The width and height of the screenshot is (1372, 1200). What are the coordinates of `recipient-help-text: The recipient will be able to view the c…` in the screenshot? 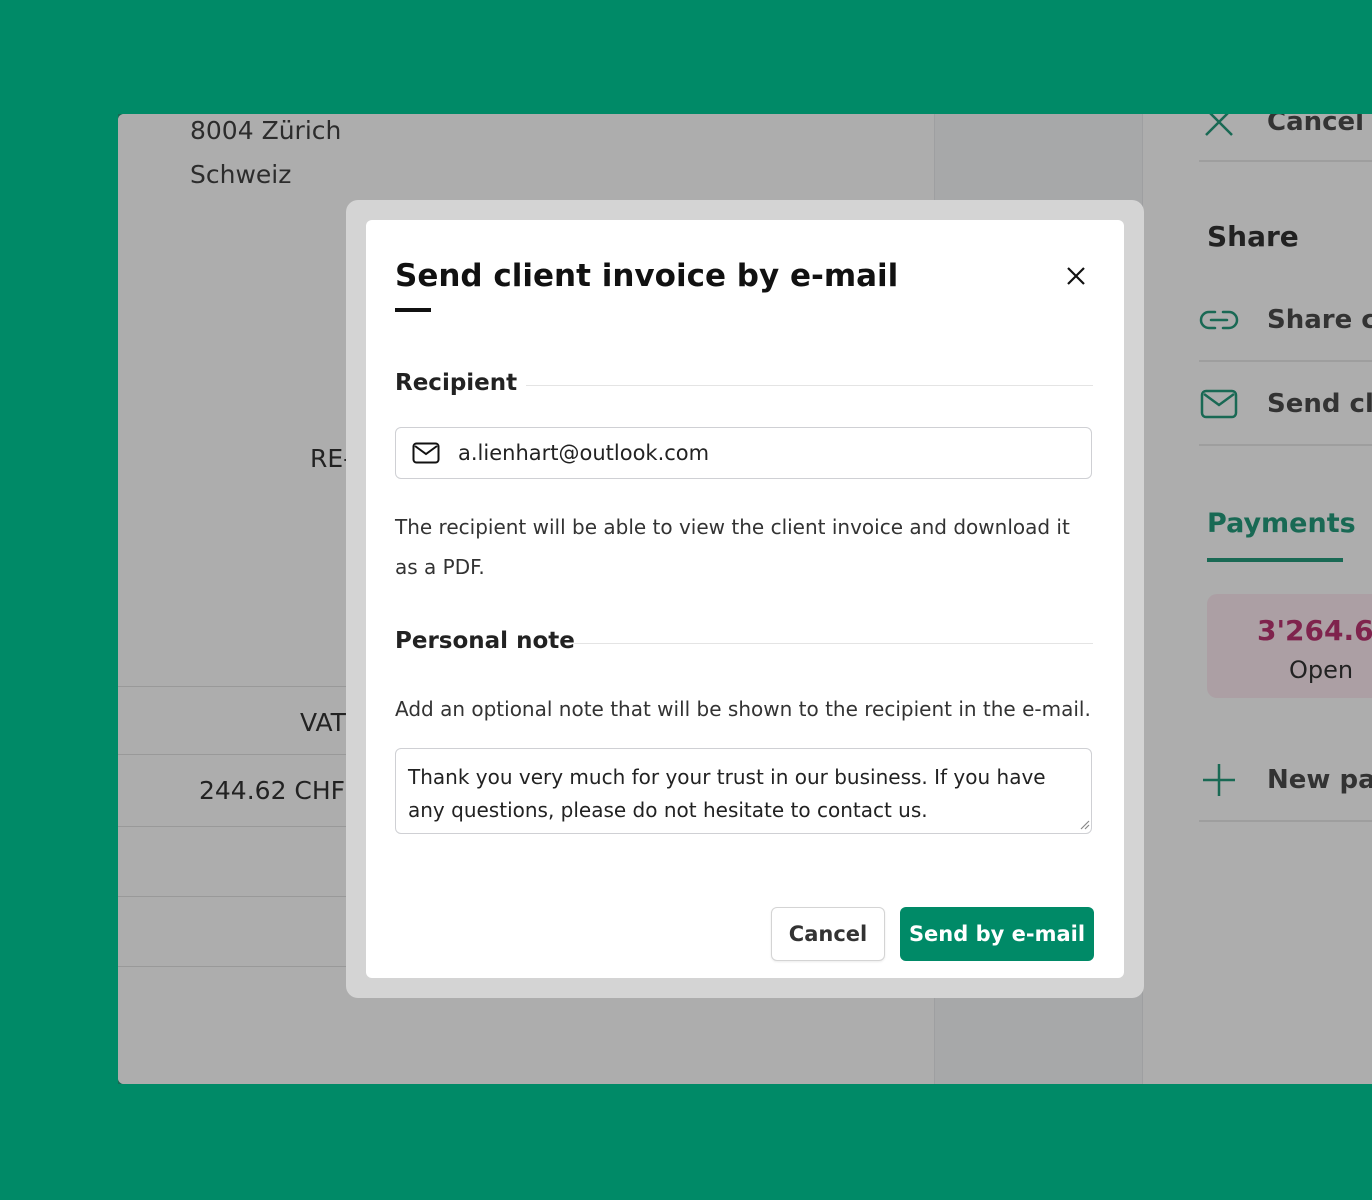 It's located at (732, 547).